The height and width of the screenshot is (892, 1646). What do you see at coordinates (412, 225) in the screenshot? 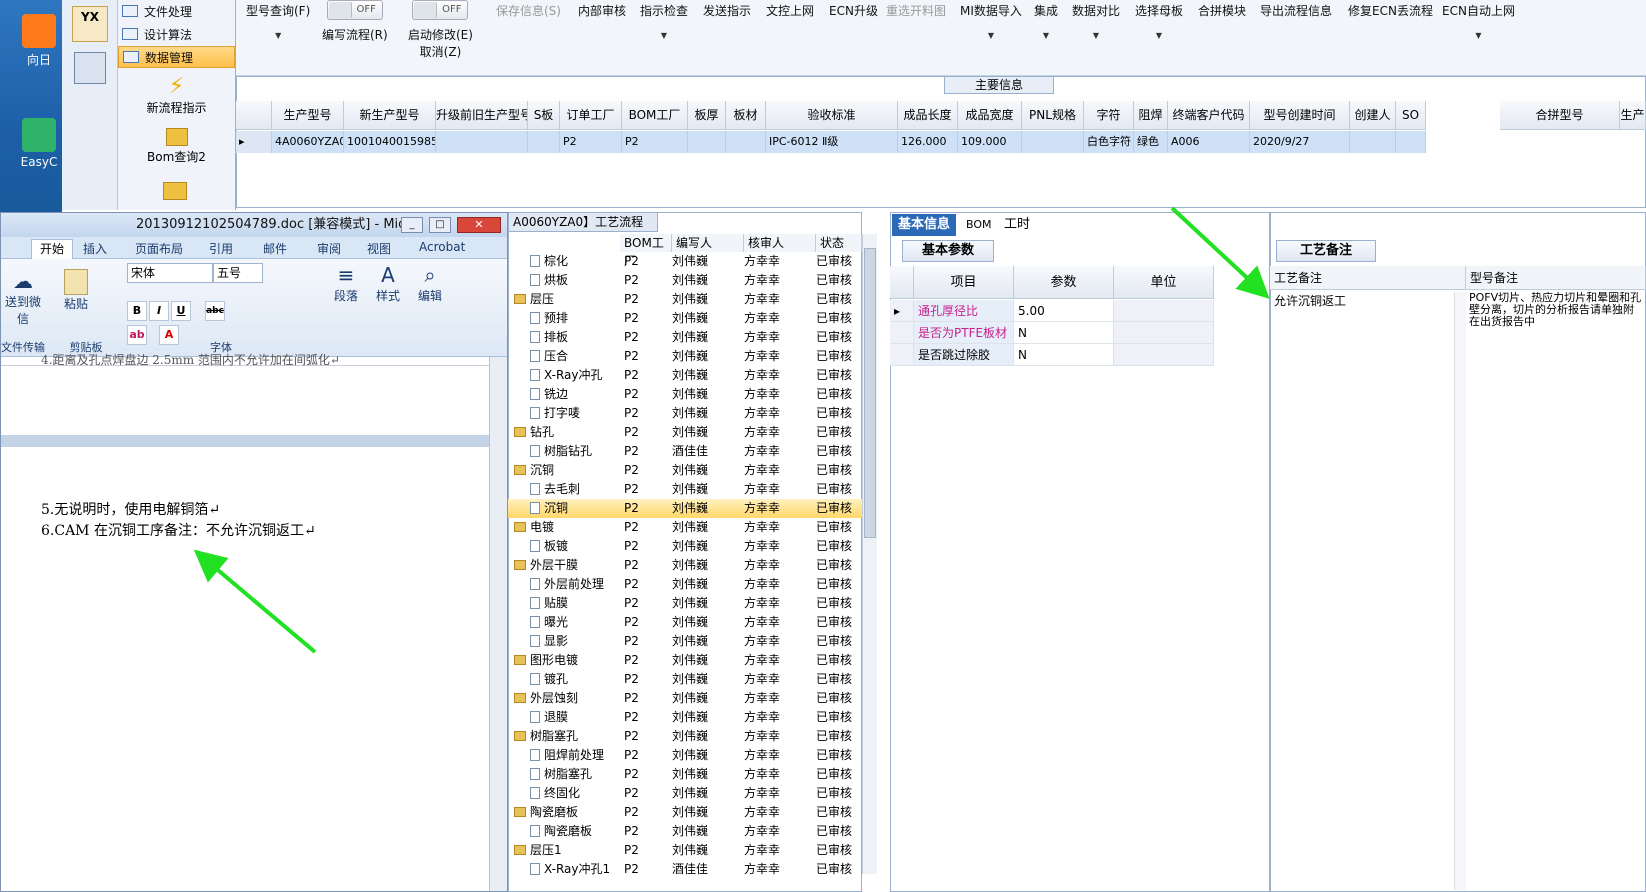
I see `minimize-button: _` at bounding box center [412, 225].